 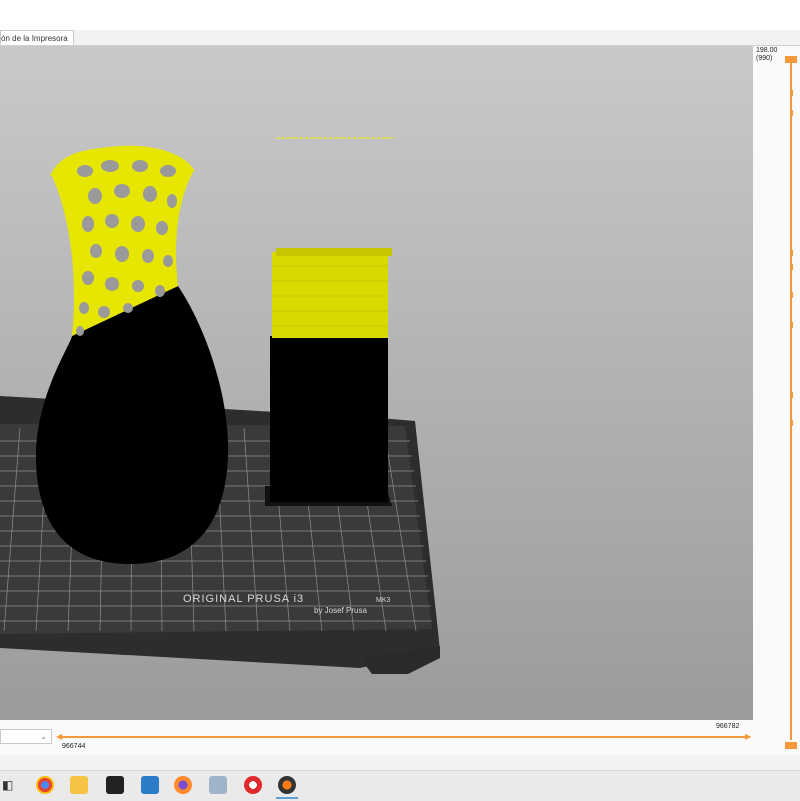 What do you see at coordinates (728, 726) in the screenshot?
I see `moves-right-value: 966782` at bounding box center [728, 726].